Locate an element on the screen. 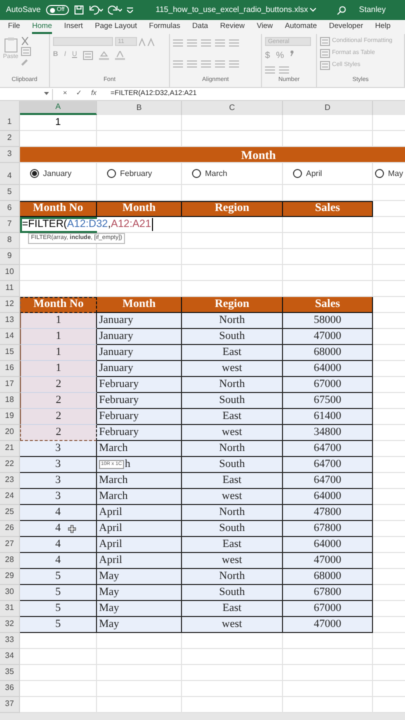 Image resolution: width=405 pixels, height=720 pixels. user-name: Stanley is located at coordinates (372, 10).